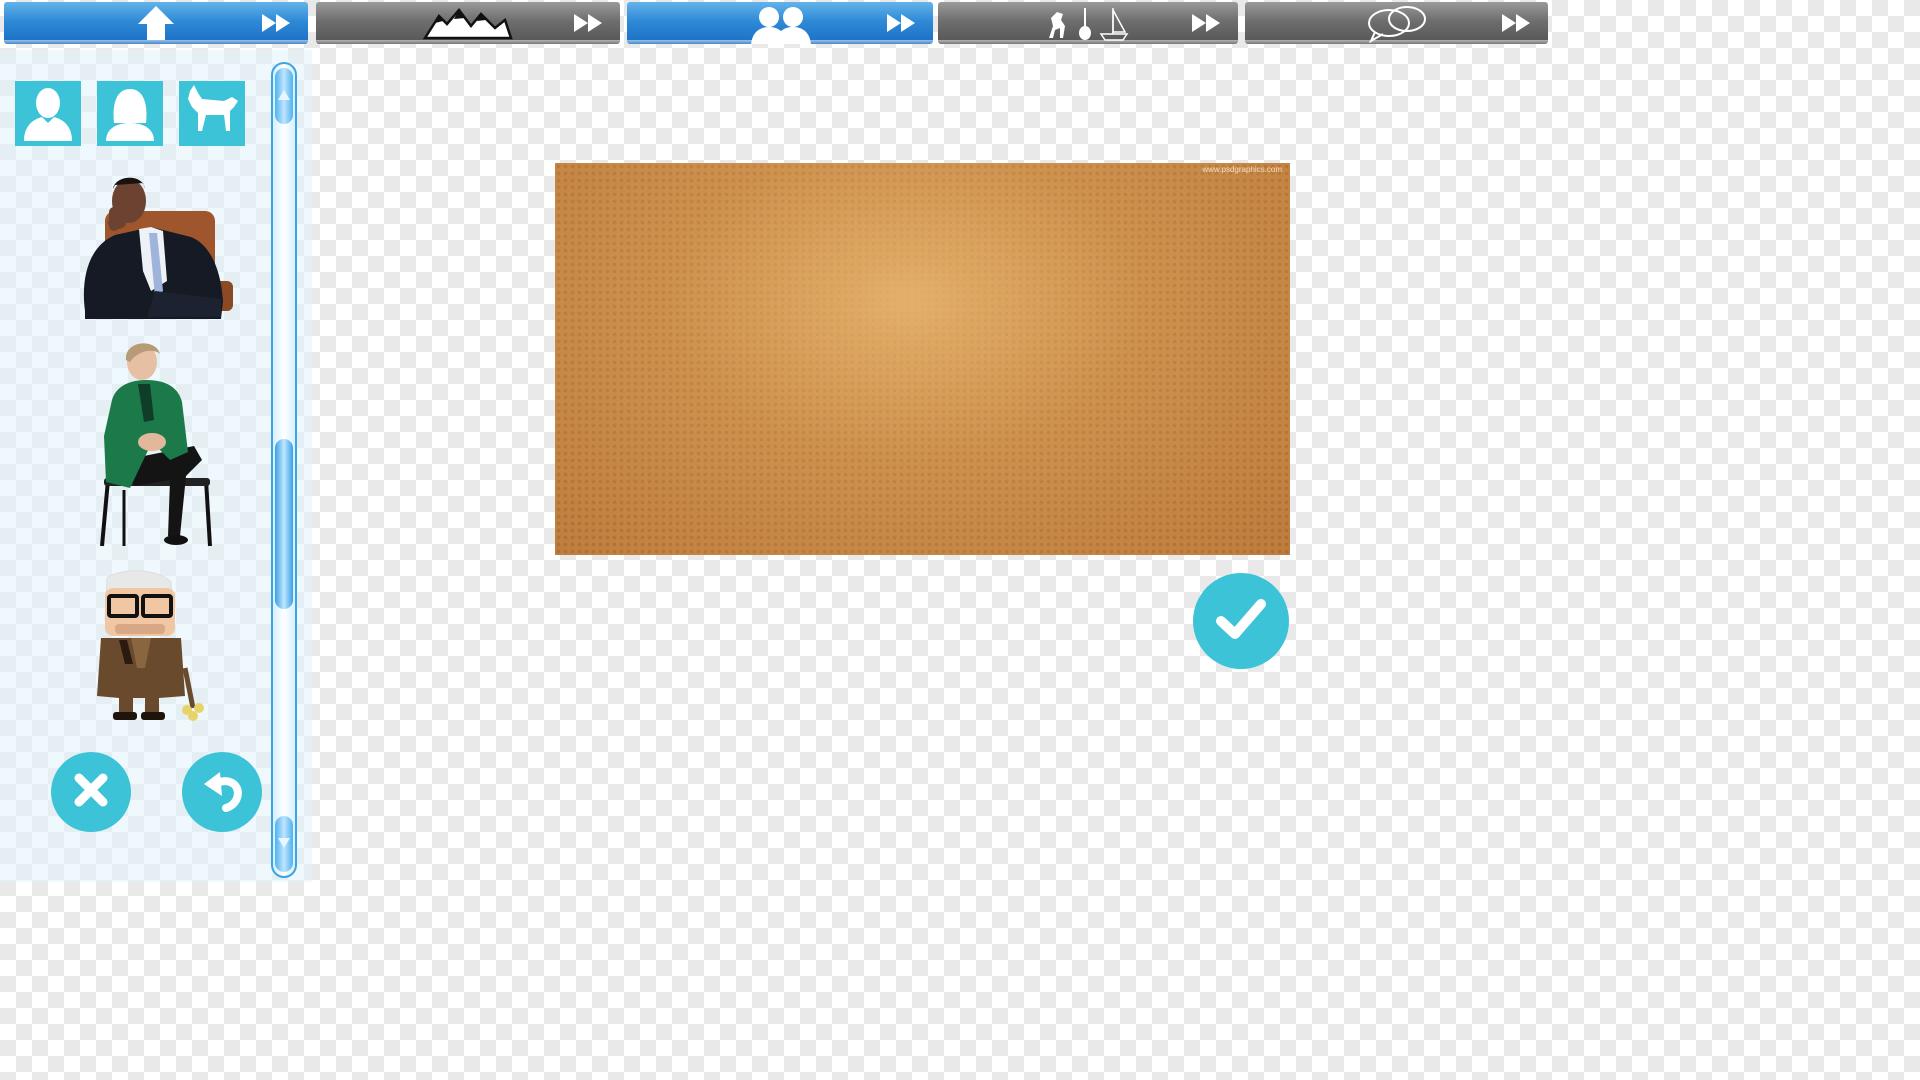  I want to click on canvas-watermark: www.psdgraphics.com, so click(1242, 169).